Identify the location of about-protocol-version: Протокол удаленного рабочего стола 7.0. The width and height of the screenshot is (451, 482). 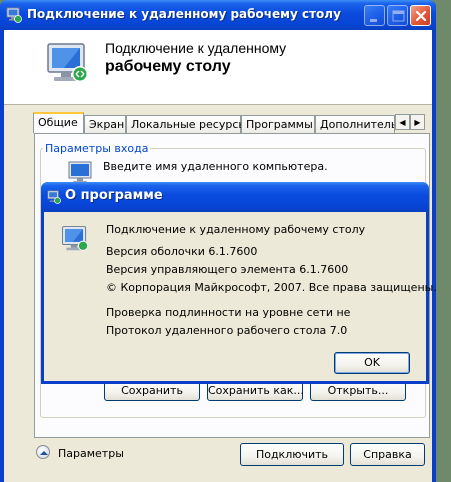
(227, 330).